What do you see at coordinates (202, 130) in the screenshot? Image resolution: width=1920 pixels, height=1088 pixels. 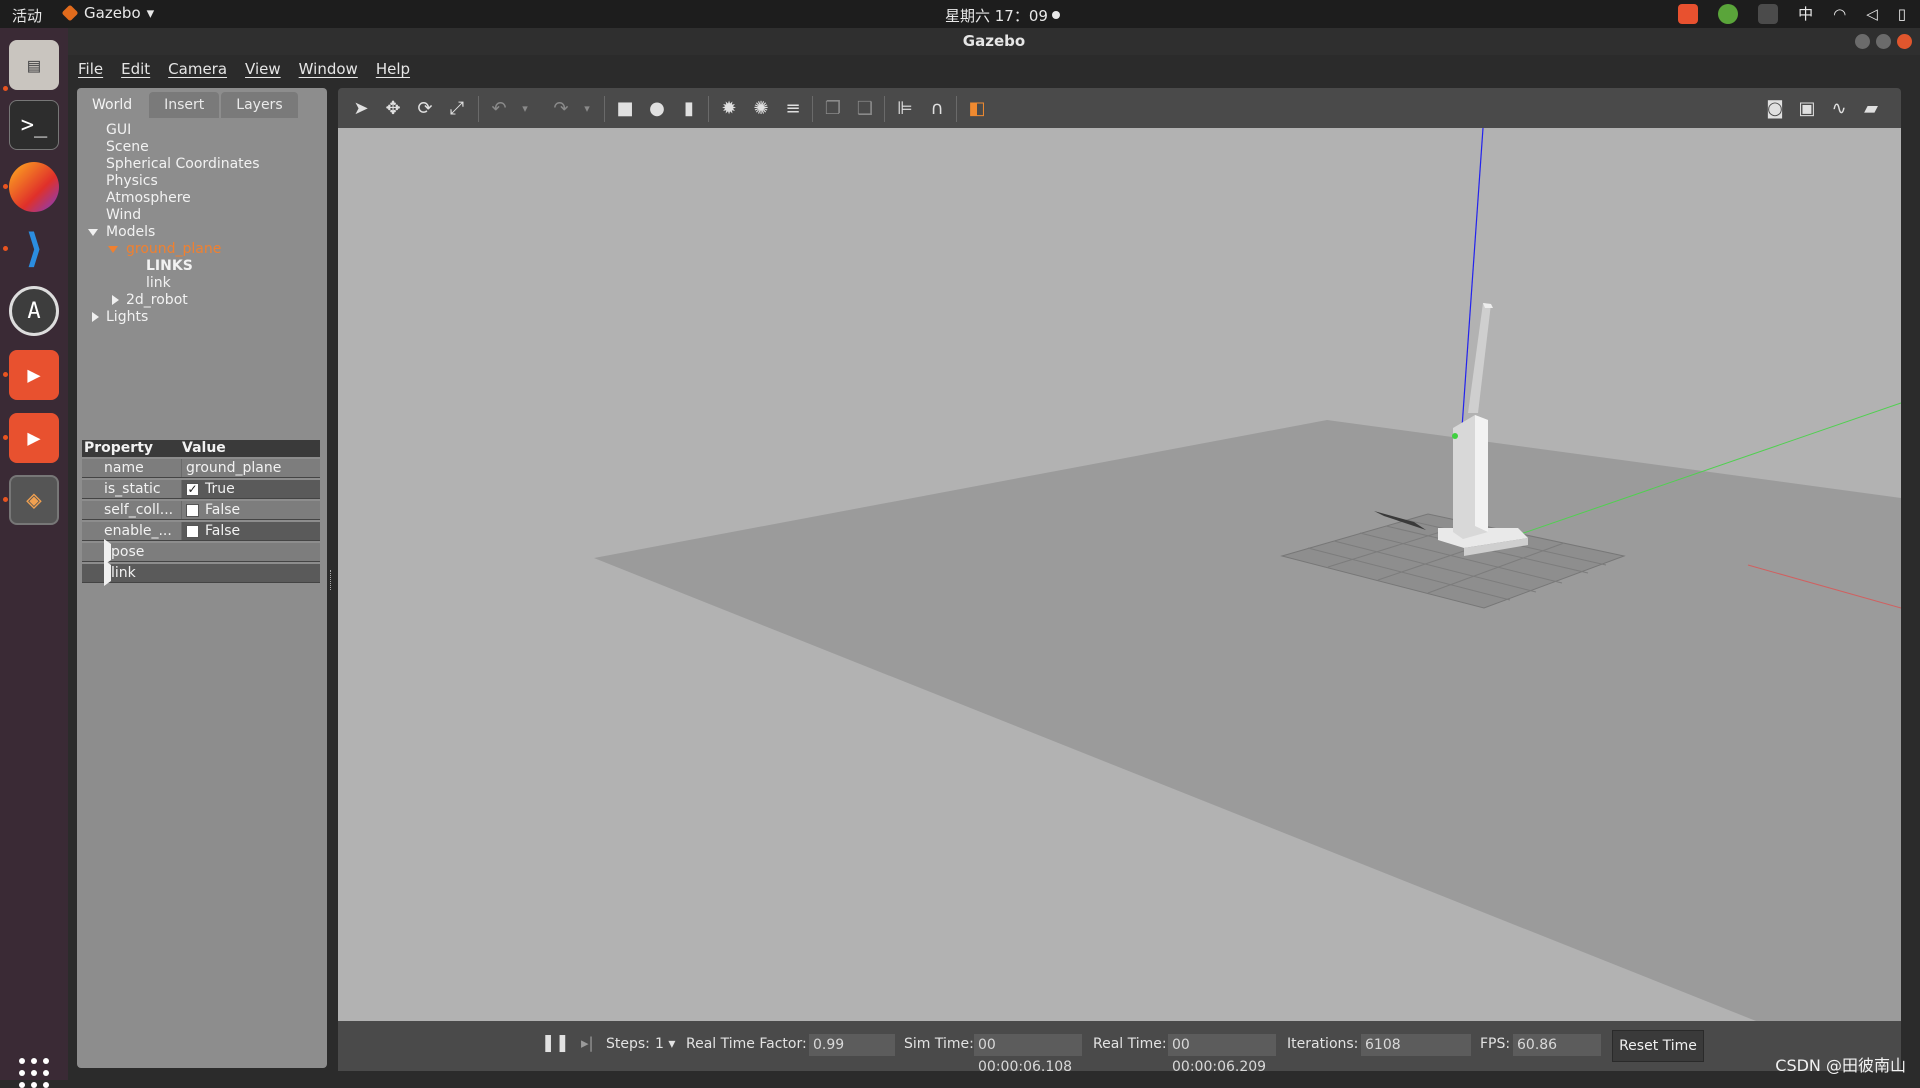 I see `tree-item-gui: GUI` at bounding box center [202, 130].